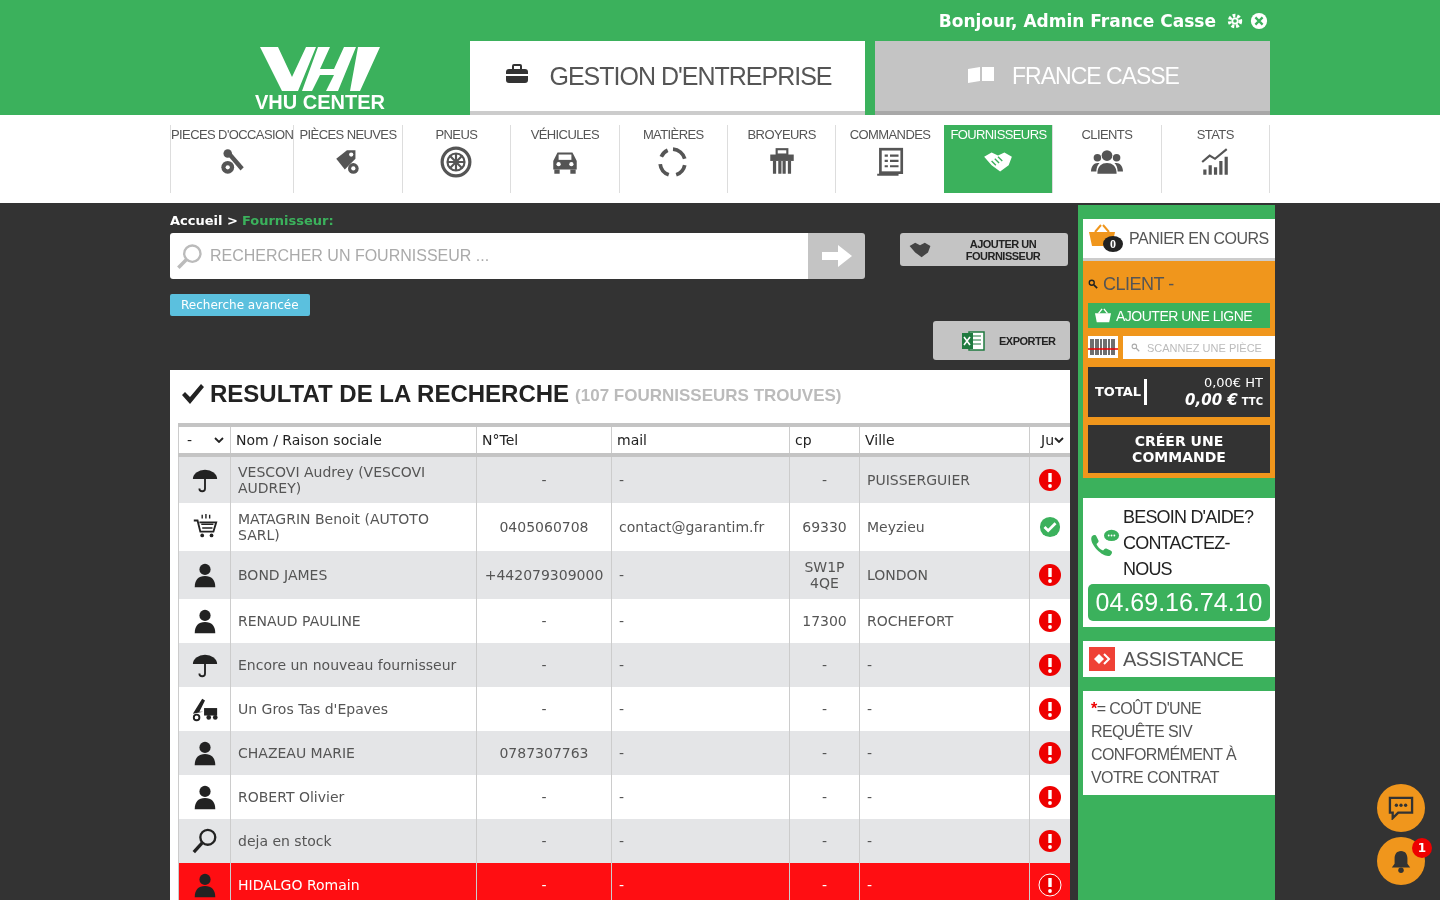 Image resolution: width=1440 pixels, height=900 pixels. I want to click on table-cell: RENAUD PAULINE, so click(299, 621).